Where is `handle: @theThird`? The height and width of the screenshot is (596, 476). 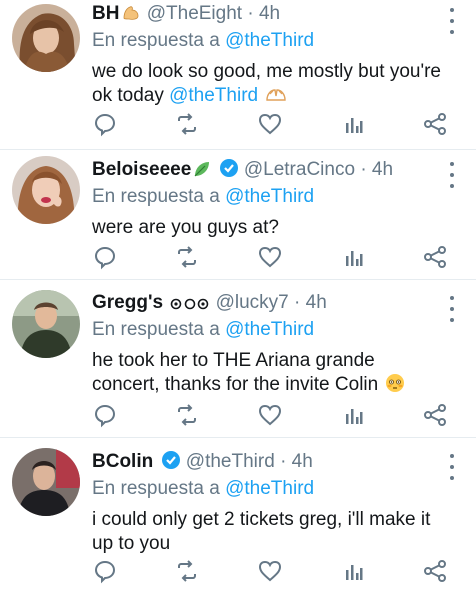
handle: @theThird is located at coordinates (230, 461).